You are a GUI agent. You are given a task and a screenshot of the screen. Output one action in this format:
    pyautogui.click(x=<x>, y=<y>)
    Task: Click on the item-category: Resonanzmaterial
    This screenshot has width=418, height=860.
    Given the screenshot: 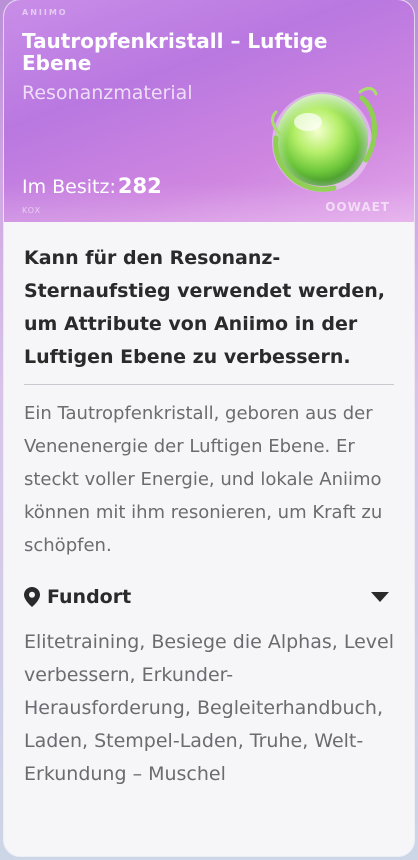 What is the action you would take?
    pyautogui.click(x=107, y=93)
    